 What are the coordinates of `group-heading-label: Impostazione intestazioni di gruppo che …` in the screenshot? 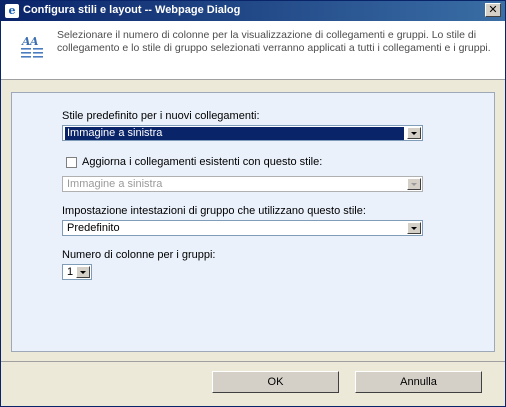 It's located at (214, 211).